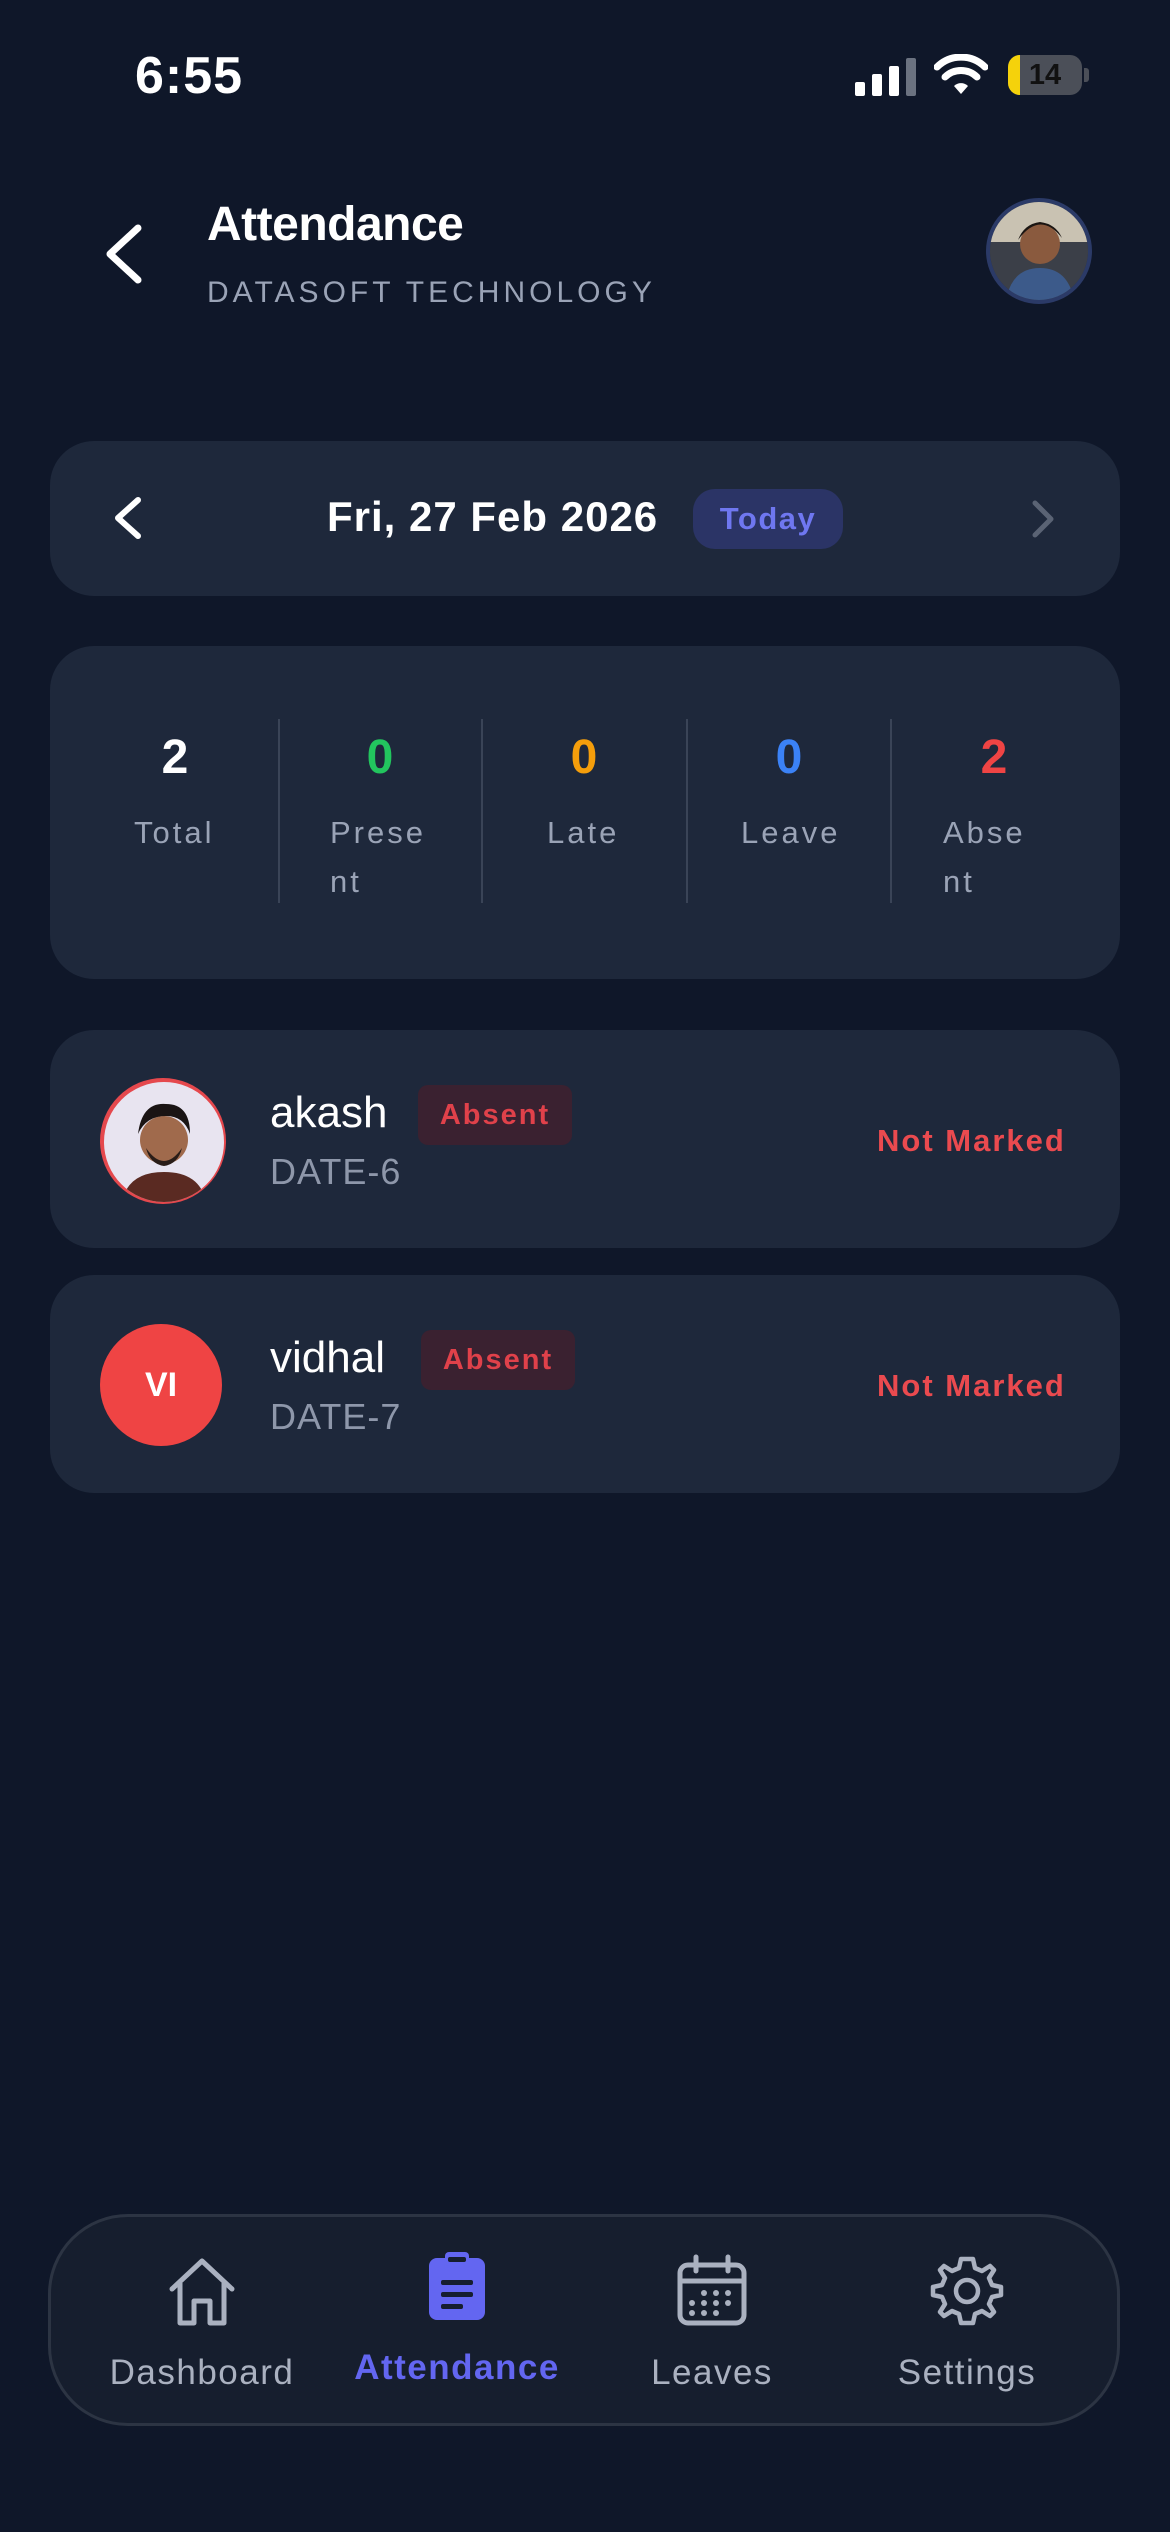 The width and height of the screenshot is (1170, 2532). I want to click on calendar-icon, so click(712, 2290).